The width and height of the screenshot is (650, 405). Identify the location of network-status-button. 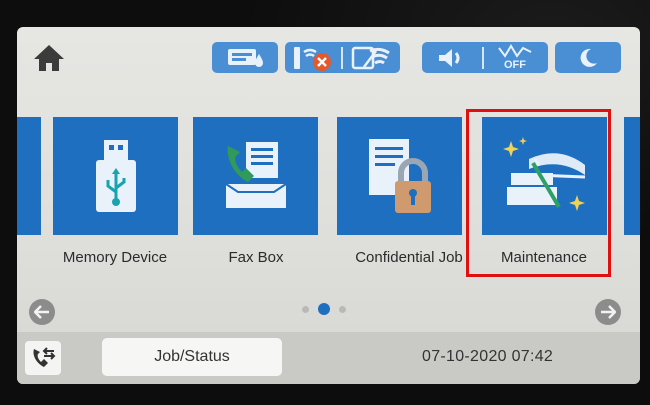
(342, 57).